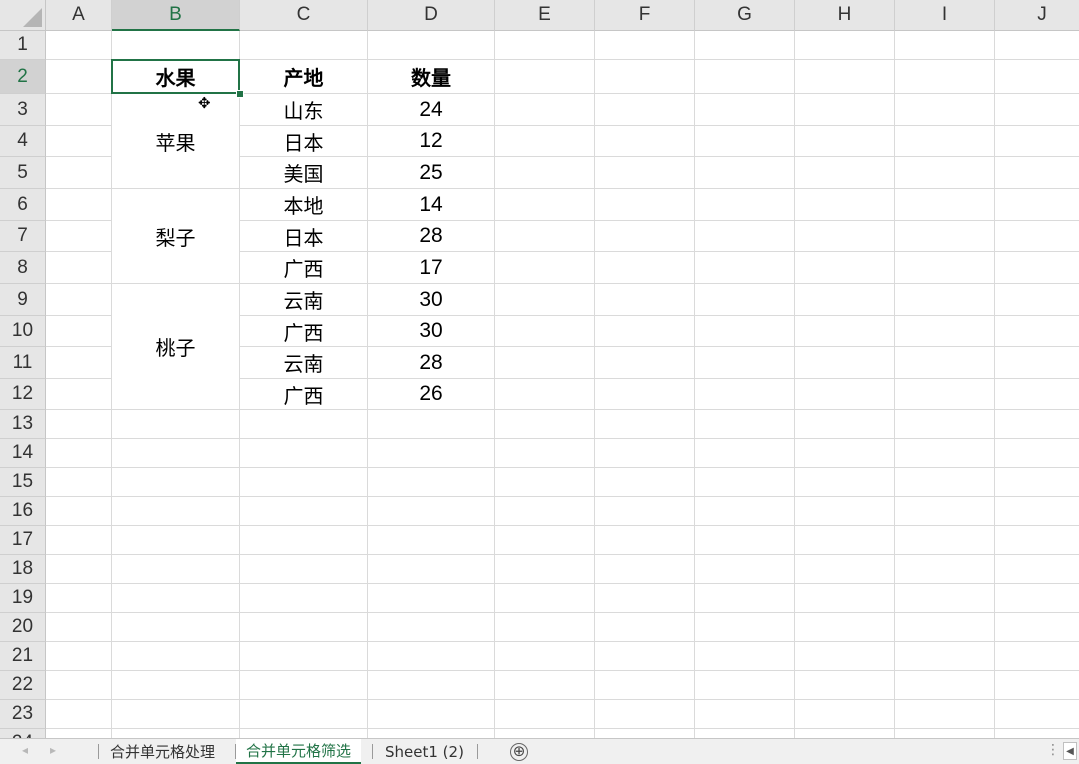  I want to click on row-header-20: 20, so click(23, 627).